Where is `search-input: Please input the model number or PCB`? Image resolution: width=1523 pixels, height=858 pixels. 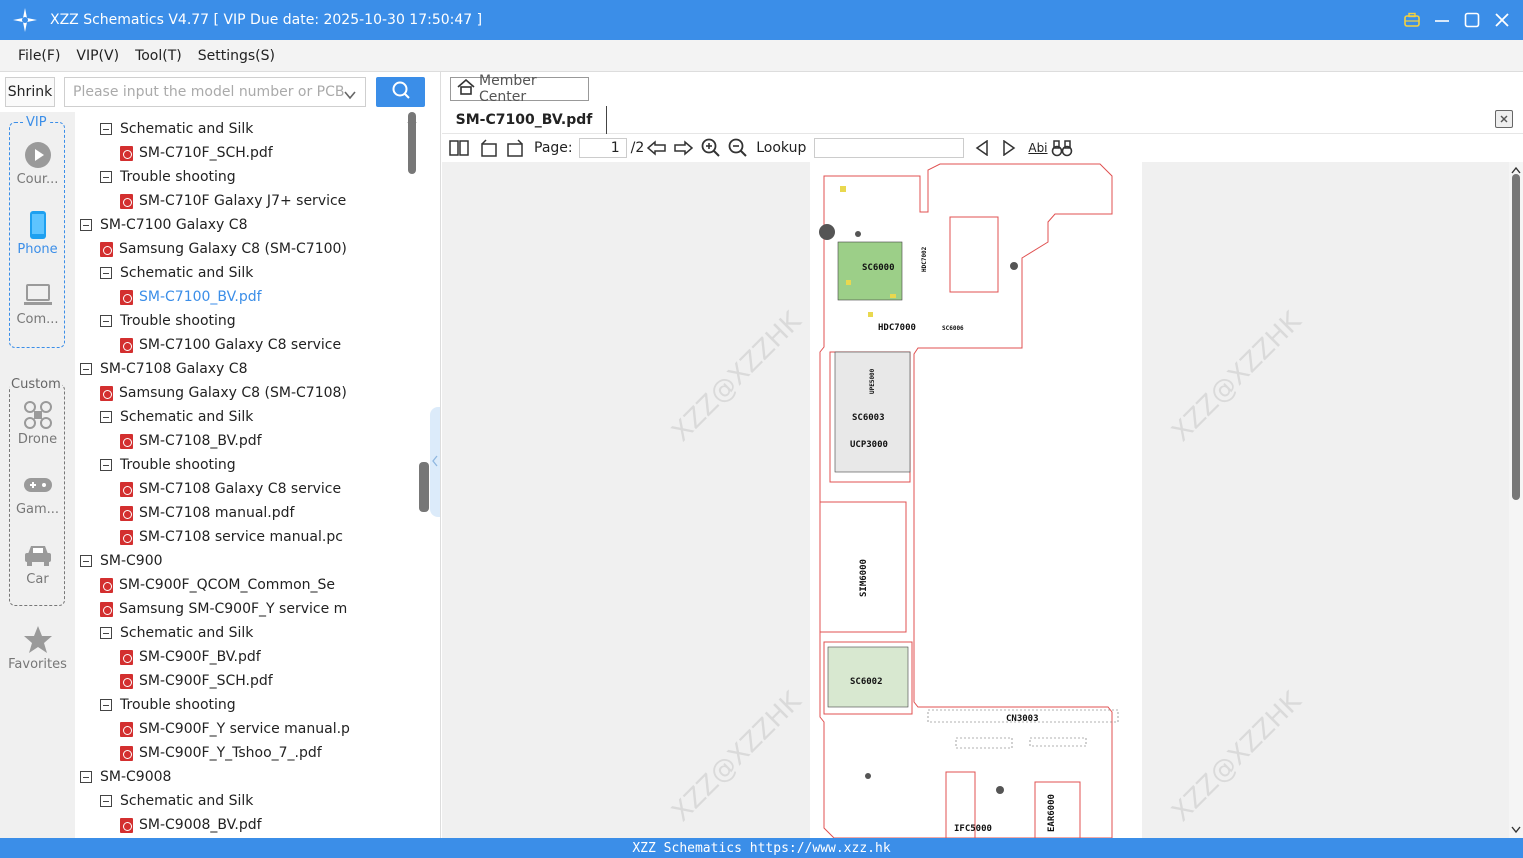 search-input: Please input the model number or PCB is located at coordinates (215, 92).